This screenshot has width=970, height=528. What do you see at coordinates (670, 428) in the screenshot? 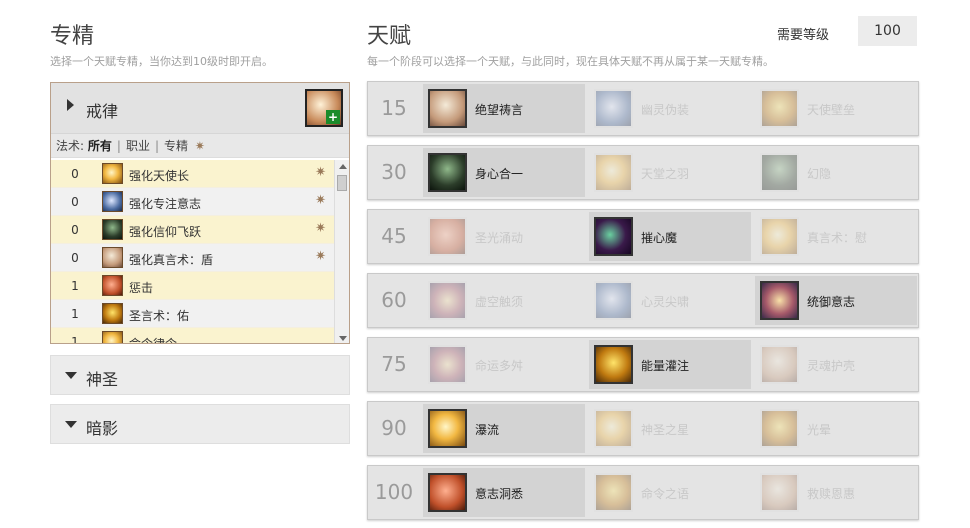
I see `talent-option: 神圣之星` at bounding box center [670, 428].